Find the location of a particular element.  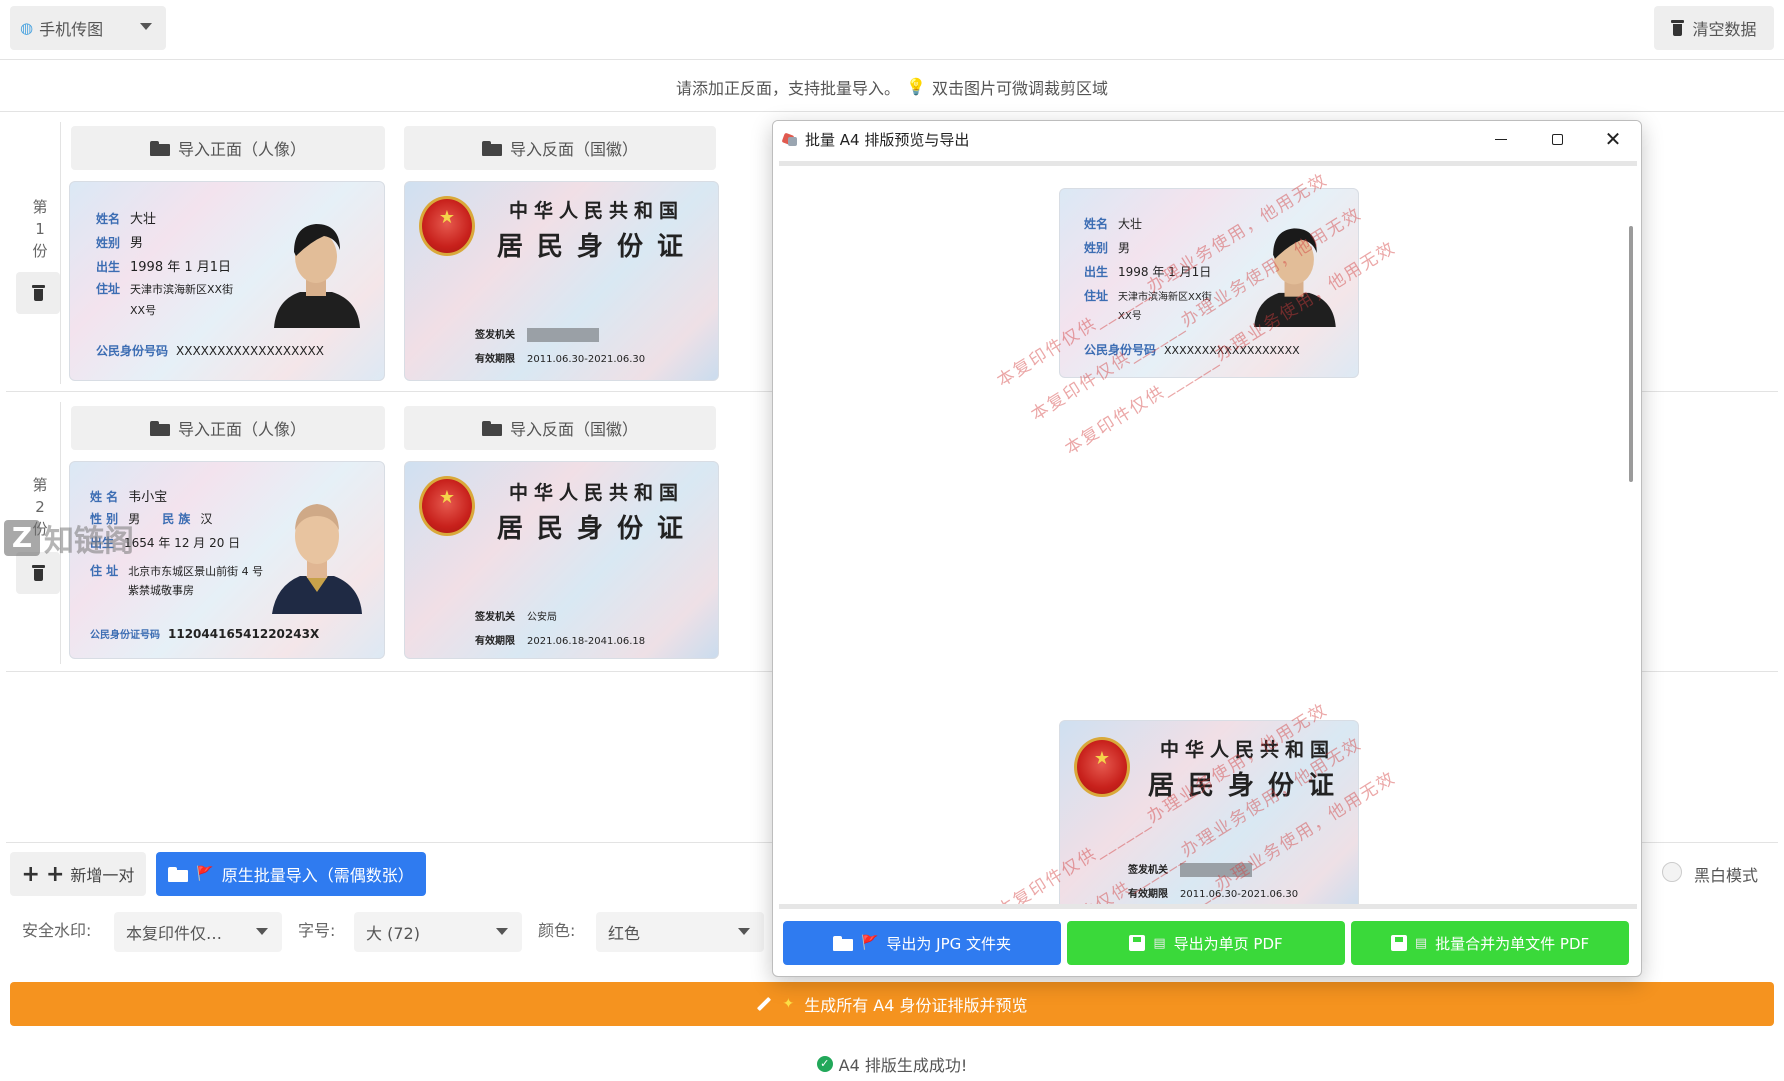

card-address-line-2: XX号 is located at coordinates (143, 310).